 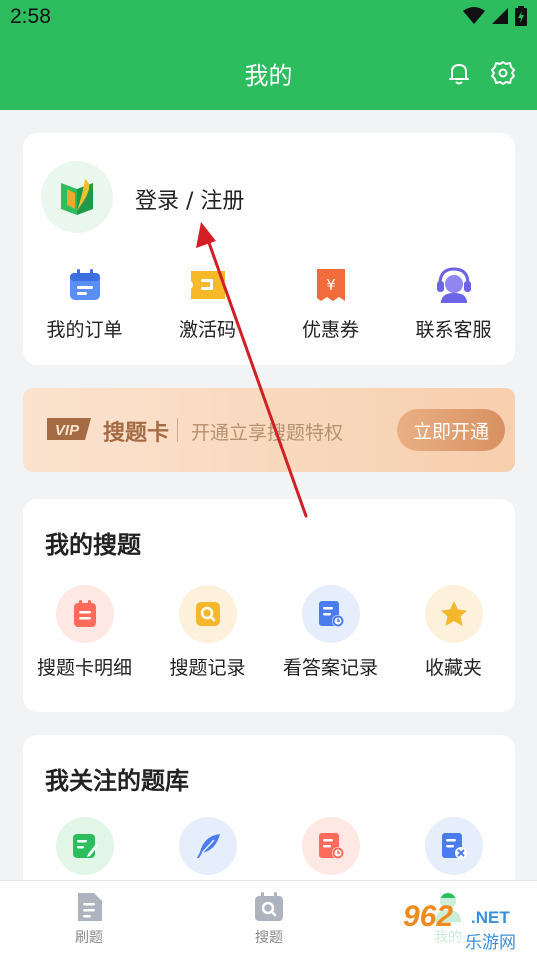 I want to click on my-search-row: 搜题卡明细 搜题记录 看答案记录 收藏夹, so click(x=269, y=632).